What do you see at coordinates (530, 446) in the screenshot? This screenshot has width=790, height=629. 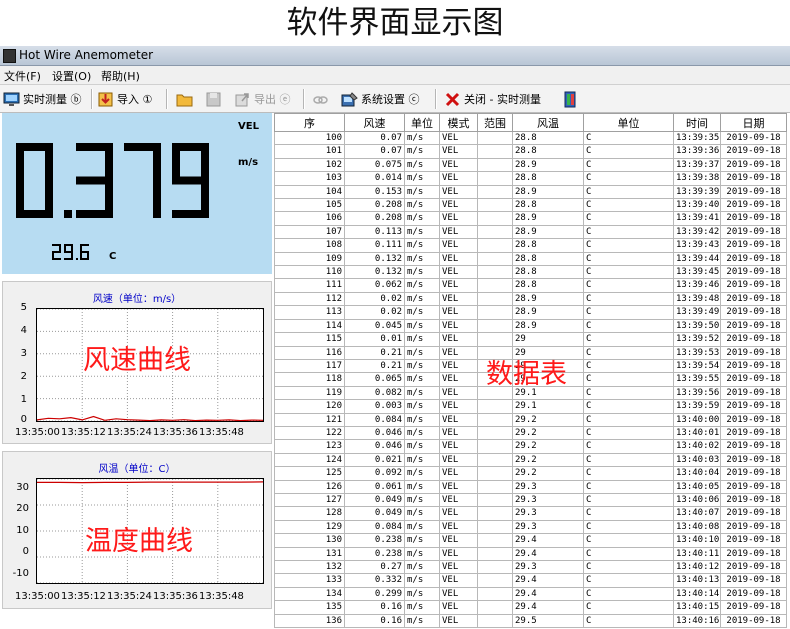 I see `table-row: 123 0.046 m/s VEL 29.2 C 13:40:02 2019-09-18` at bounding box center [530, 446].